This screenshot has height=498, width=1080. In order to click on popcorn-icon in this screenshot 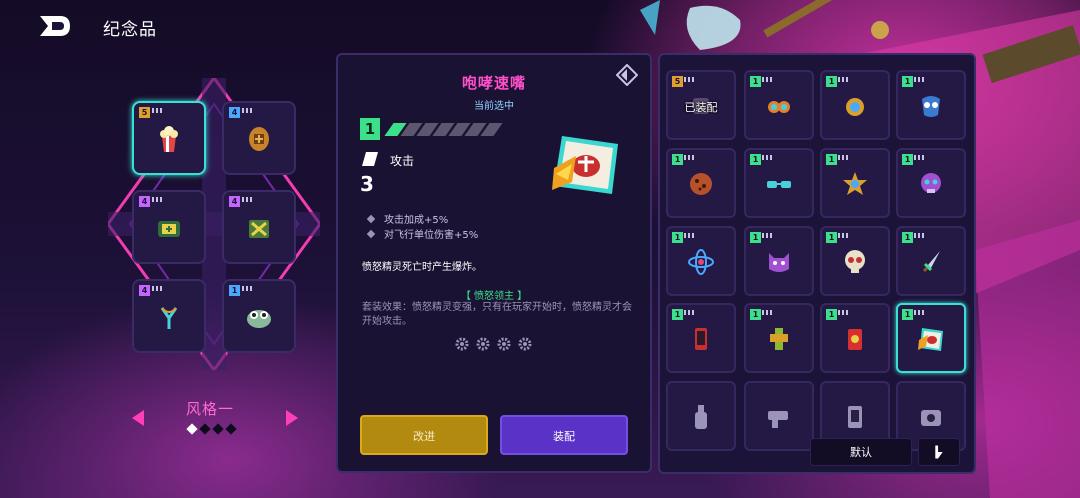, I will do `click(169, 139)`.